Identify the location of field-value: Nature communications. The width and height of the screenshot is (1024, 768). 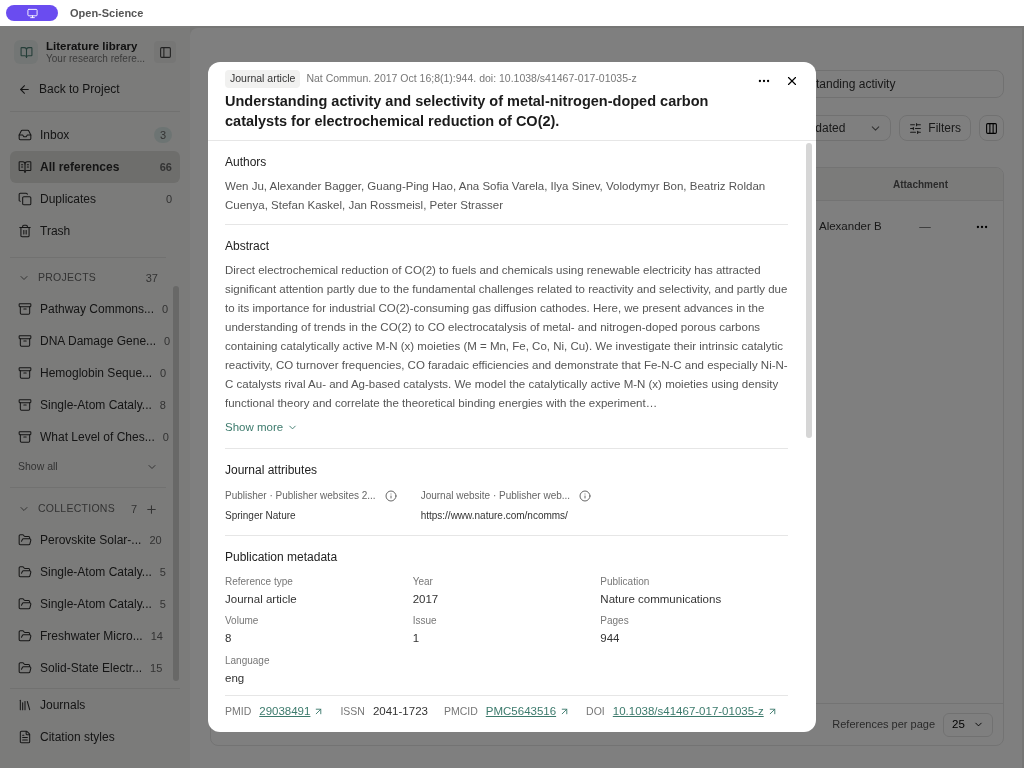
(661, 599).